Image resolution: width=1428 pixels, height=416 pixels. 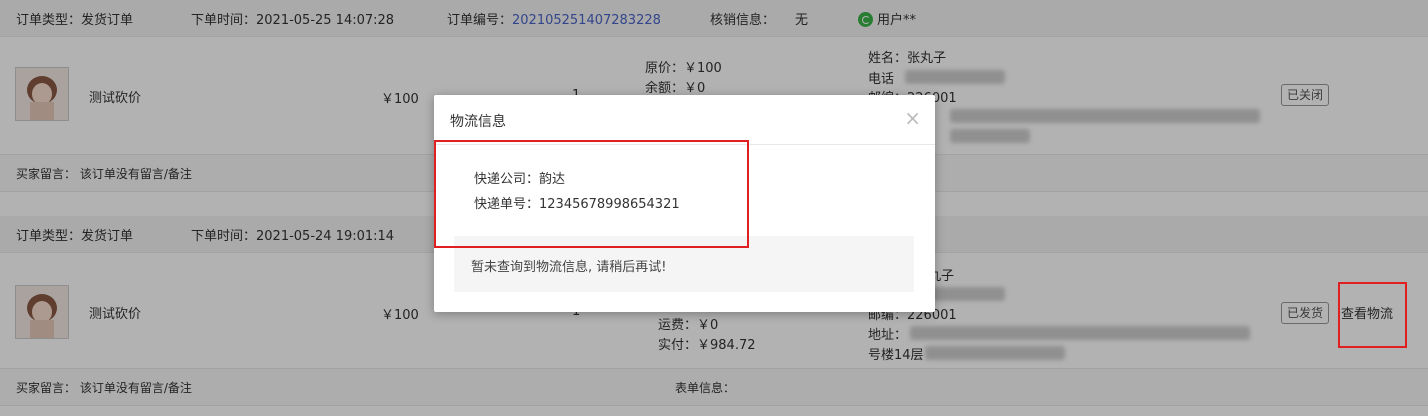 I want to click on close-icon: ×, so click(x=912, y=118).